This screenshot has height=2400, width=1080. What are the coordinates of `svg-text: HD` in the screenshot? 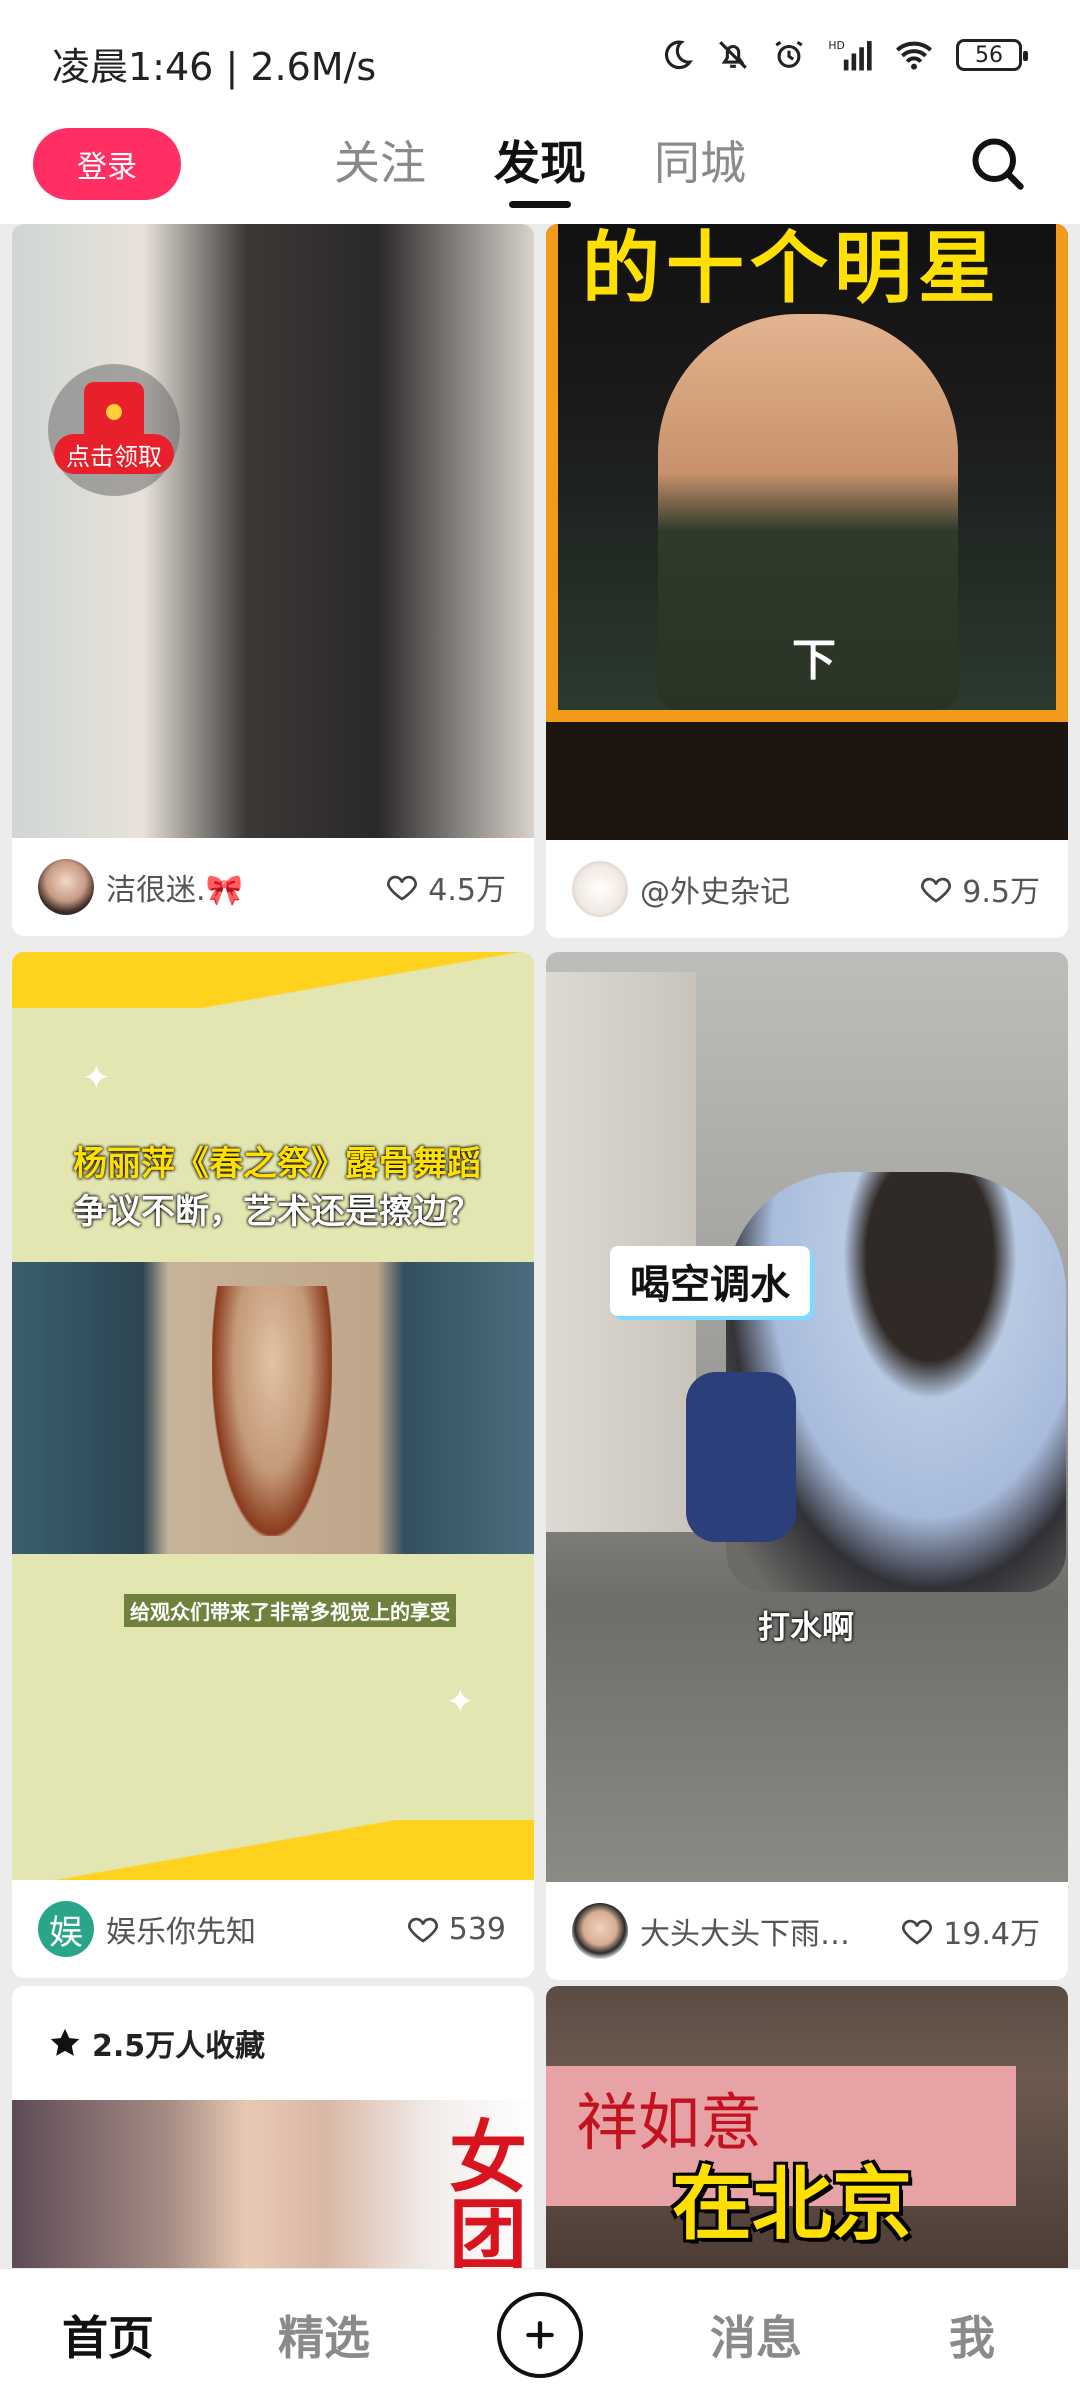 It's located at (836, 45).